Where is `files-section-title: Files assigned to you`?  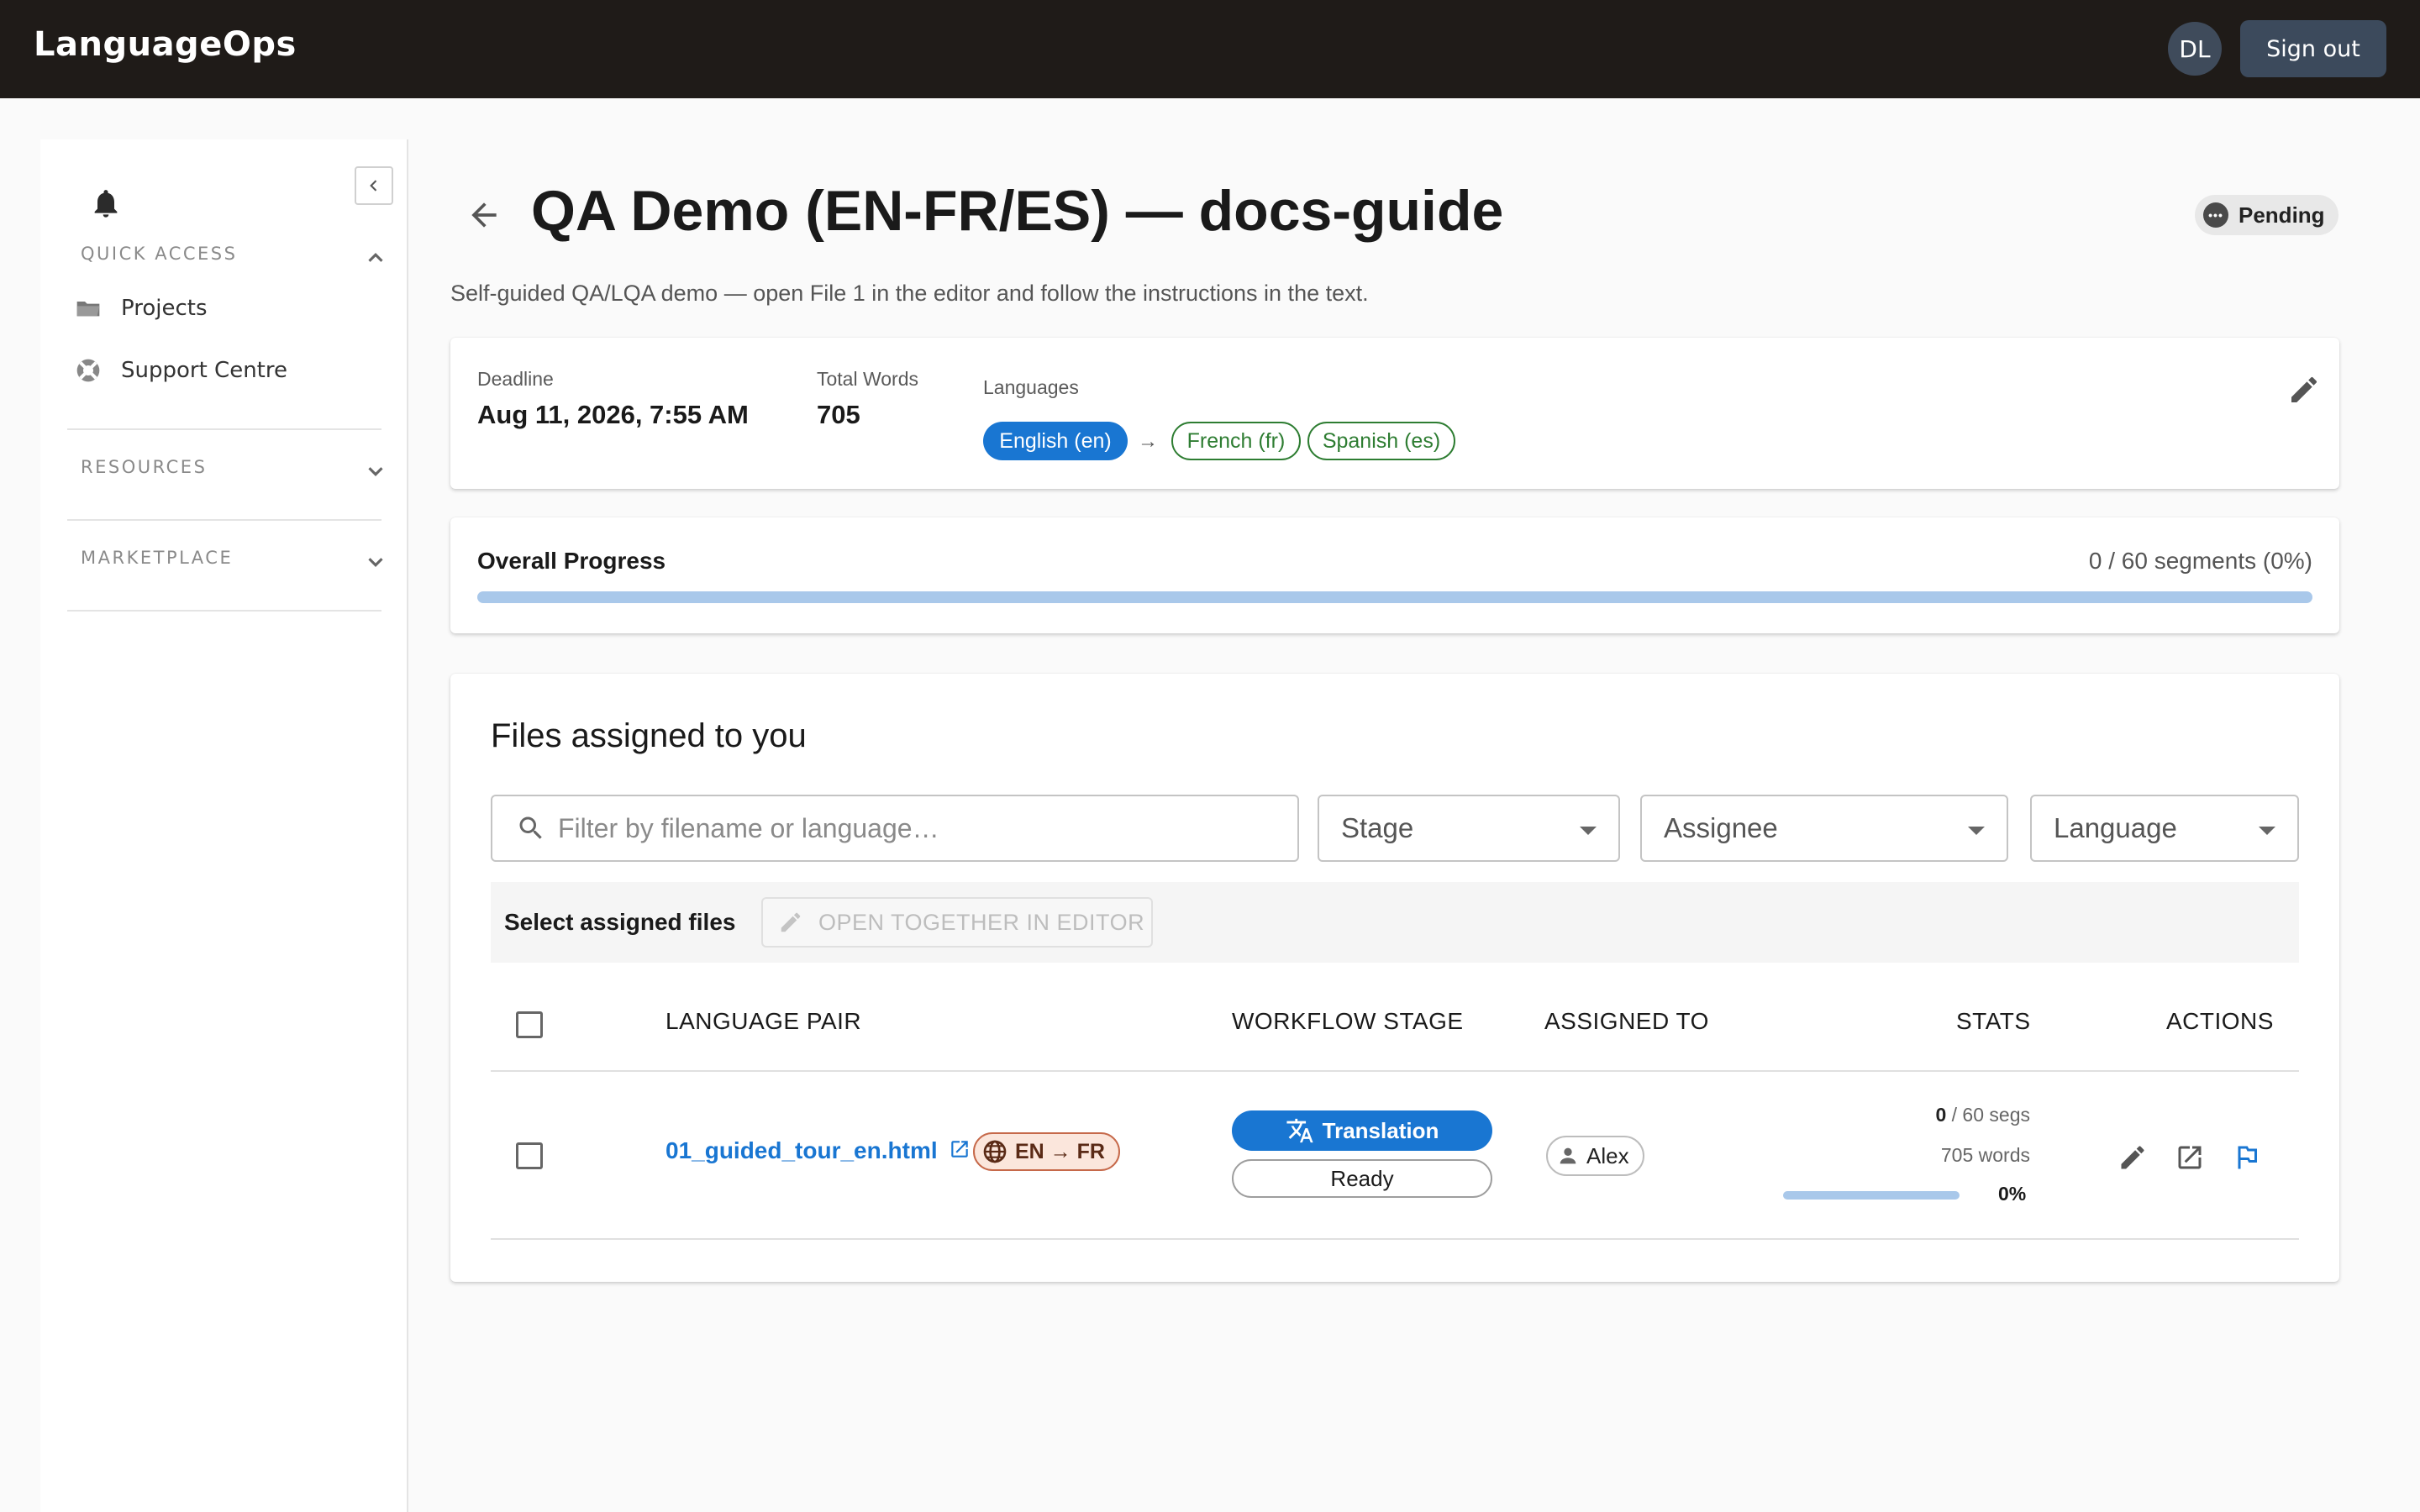 files-section-title: Files assigned to you is located at coordinates (649, 735).